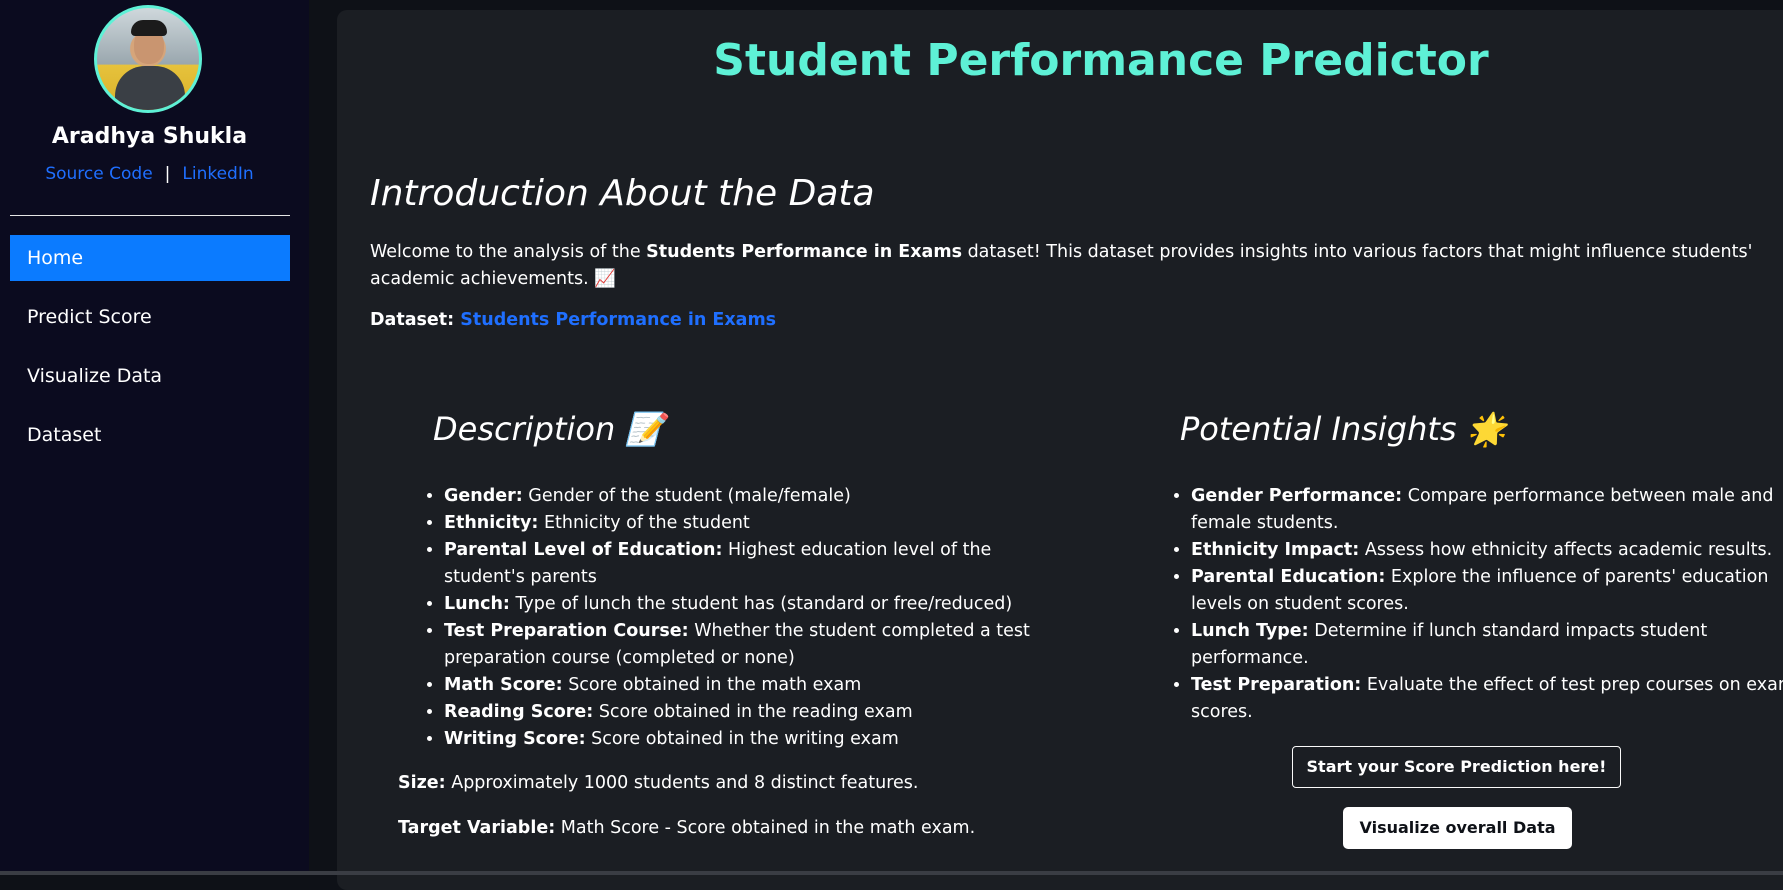 The width and height of the screenshot is (1783, 890). I want to click on avatar, so click(148, 59).